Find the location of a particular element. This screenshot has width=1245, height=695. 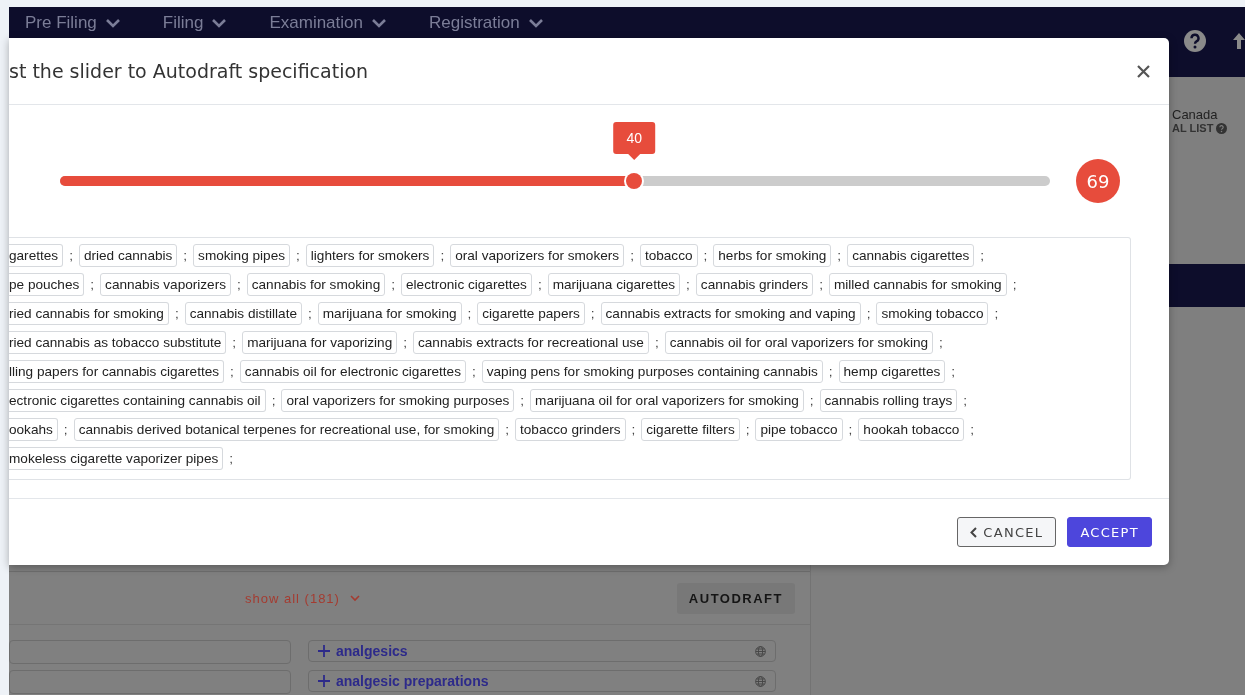

nav-menu: Pre Filing is located at coordinates (73, 23).